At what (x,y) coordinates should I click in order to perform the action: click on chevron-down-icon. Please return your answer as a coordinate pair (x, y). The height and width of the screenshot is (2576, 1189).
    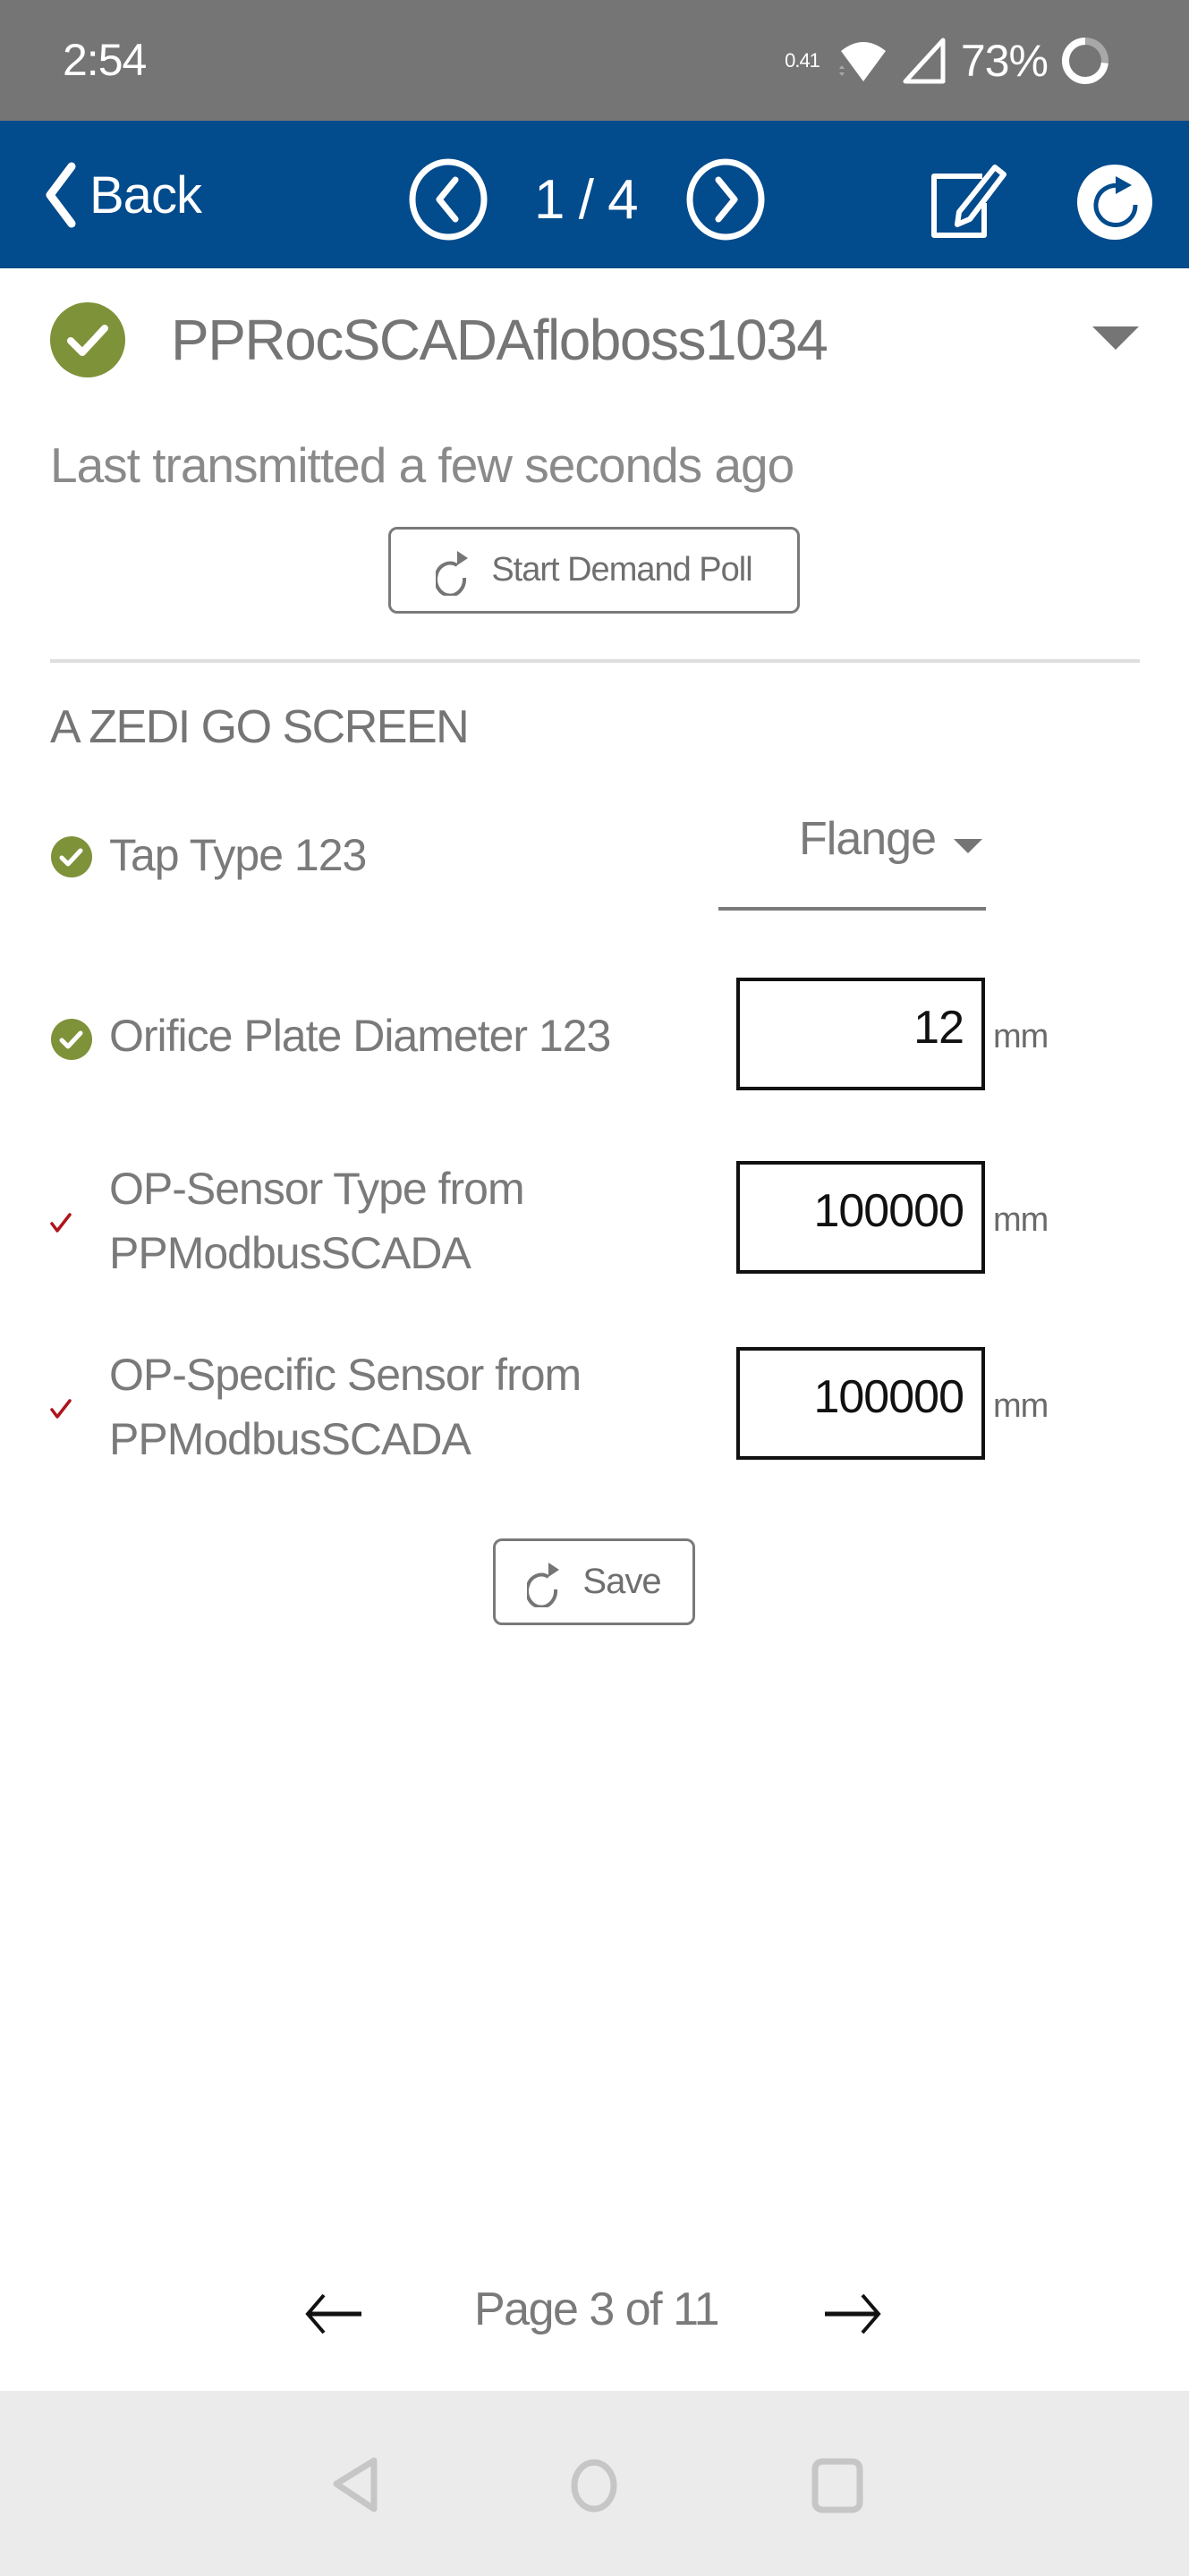
    Looking at the image, I should click on (968, 846).